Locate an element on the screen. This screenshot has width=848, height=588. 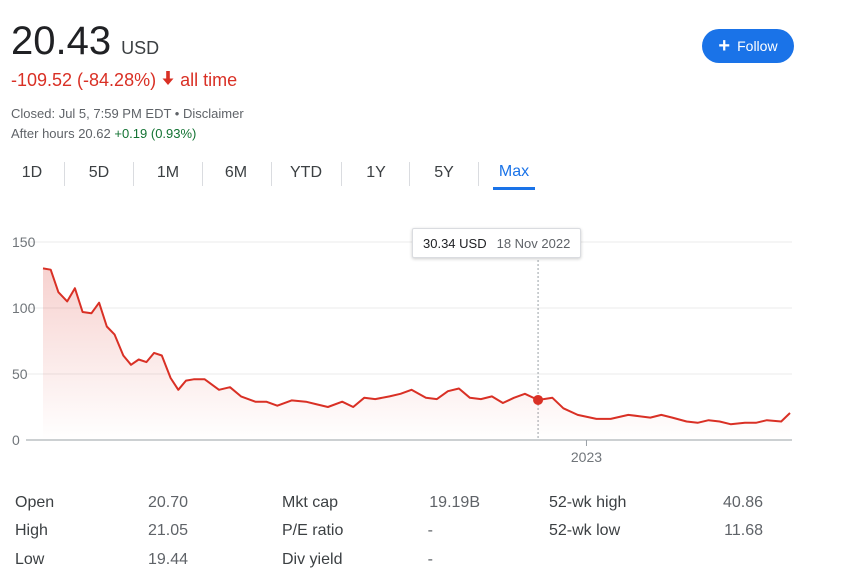
stat-52wk-low-label: 52-wk low is located at coordinates (585, 530).